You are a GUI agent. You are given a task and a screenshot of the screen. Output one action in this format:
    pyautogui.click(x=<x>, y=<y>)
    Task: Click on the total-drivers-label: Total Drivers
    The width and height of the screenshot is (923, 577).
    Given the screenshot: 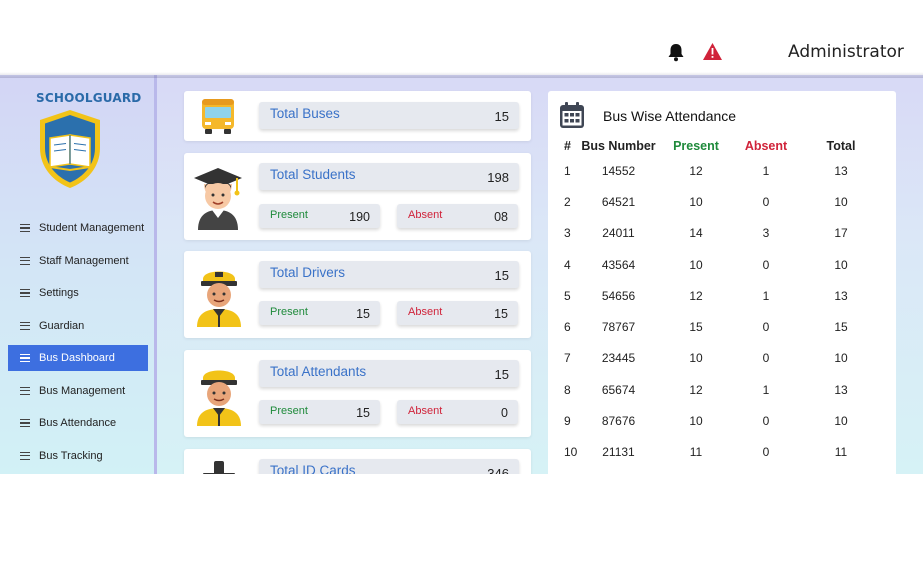 What is the action you would take?
    pyautogui.click(x=308, y=272)
    